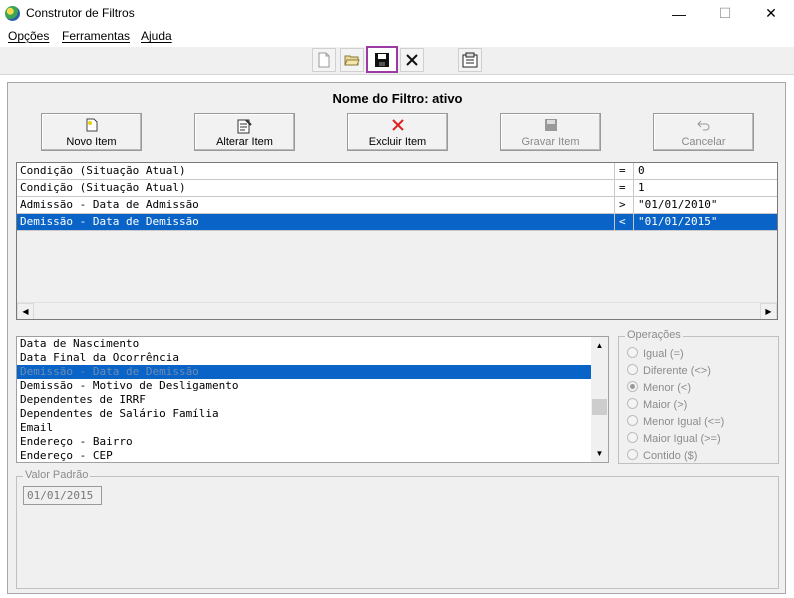 The image size is (794, 598). I want to click on title-bar: Construtor de Filtros — ☐ ✕, so click(397, 13).